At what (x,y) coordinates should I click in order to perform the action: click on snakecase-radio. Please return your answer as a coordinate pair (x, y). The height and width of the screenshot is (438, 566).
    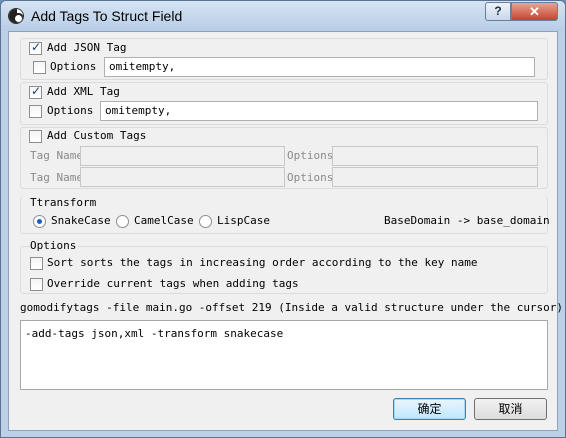
    Looking at the image, I should click on (39, 221).